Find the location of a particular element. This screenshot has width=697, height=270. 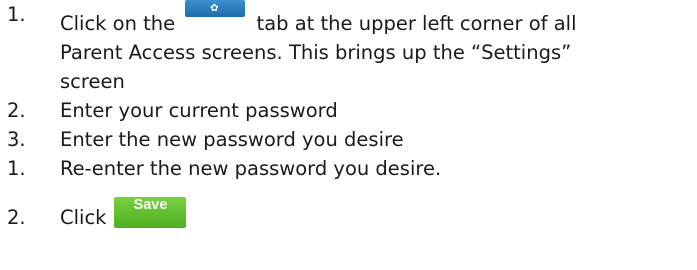

step-text: Click on the is located at coordinates (121, 23).